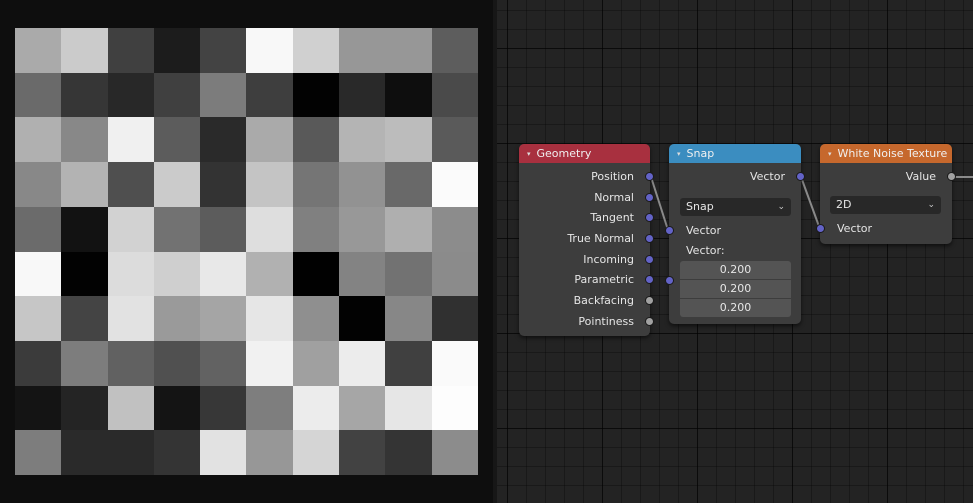 The image size is (973, 503). Describe the element at coordinates (885, 205) in the screenshot. I see `dimensions-dropdown: 2D ⌄` at that location.